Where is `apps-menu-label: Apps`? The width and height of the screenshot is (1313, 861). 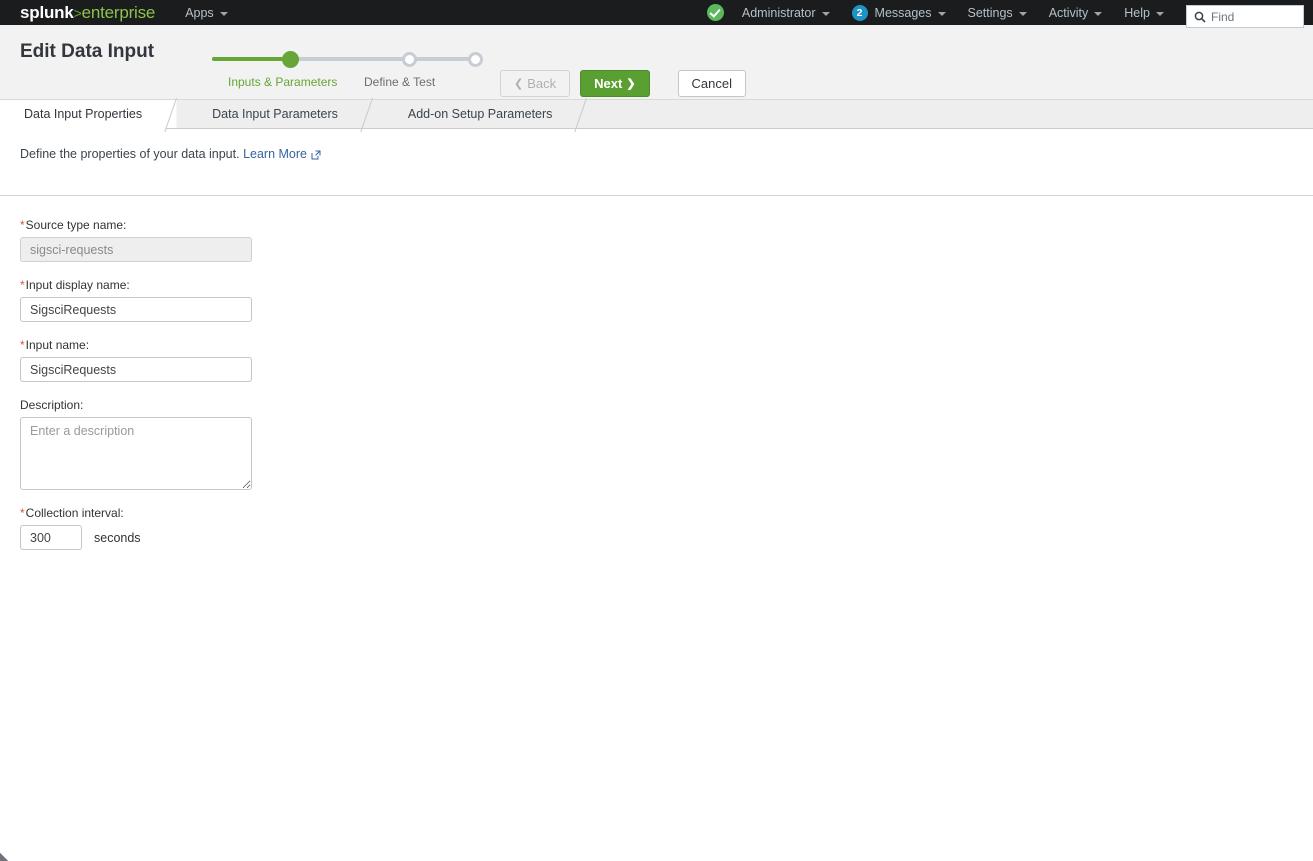 apps-menu-label: Apps is located at coordinates (199, 12).